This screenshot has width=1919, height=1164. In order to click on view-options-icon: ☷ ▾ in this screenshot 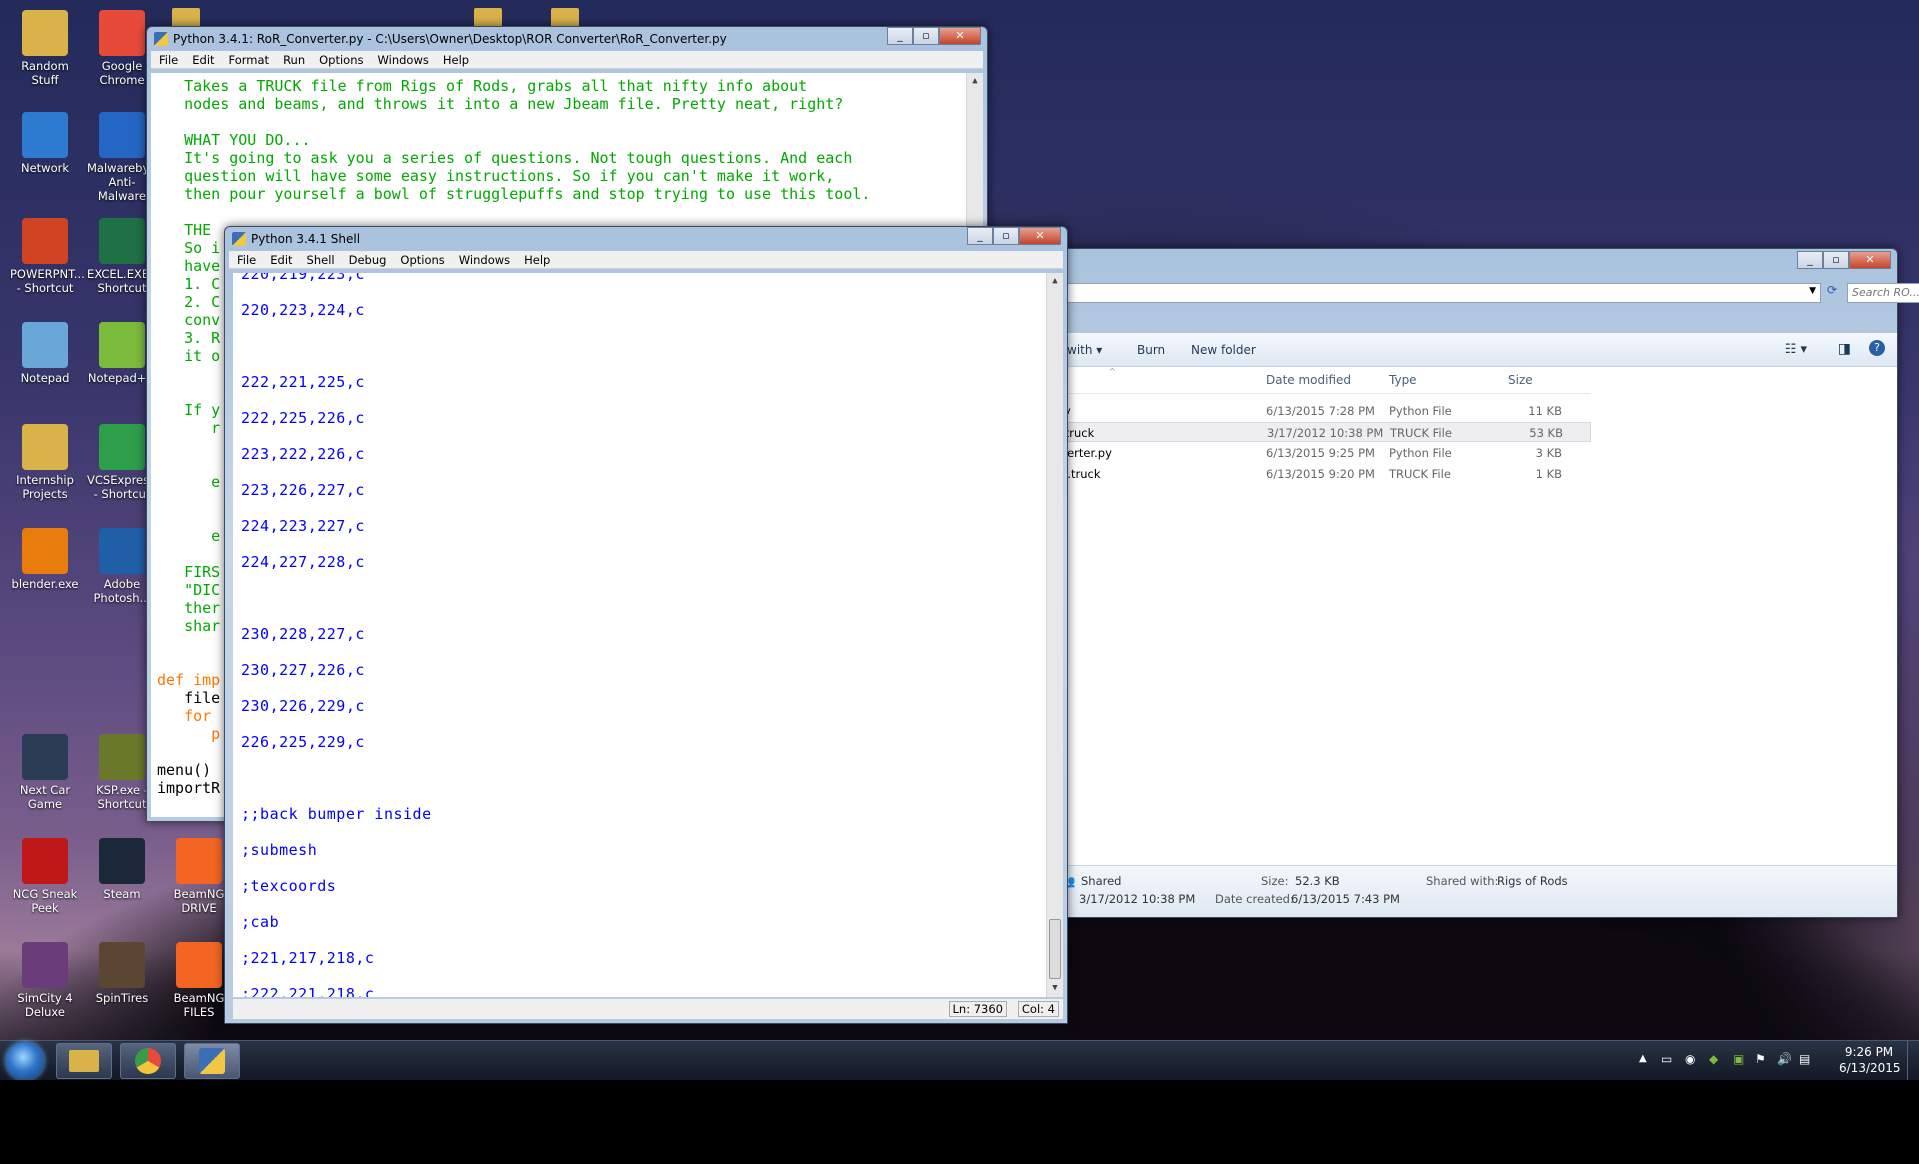, I will do `click(1796, 349)`.